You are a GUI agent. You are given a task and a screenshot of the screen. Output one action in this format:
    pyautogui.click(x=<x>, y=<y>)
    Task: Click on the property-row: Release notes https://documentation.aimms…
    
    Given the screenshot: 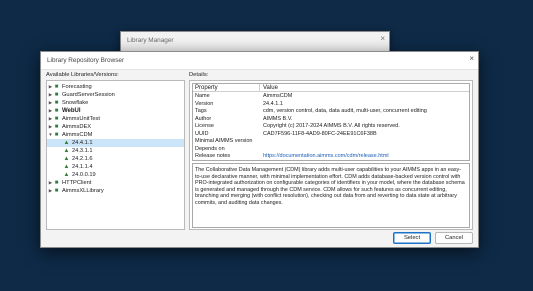 What is the action you would take?
    pyautogui.click(x=331, y=157)
    